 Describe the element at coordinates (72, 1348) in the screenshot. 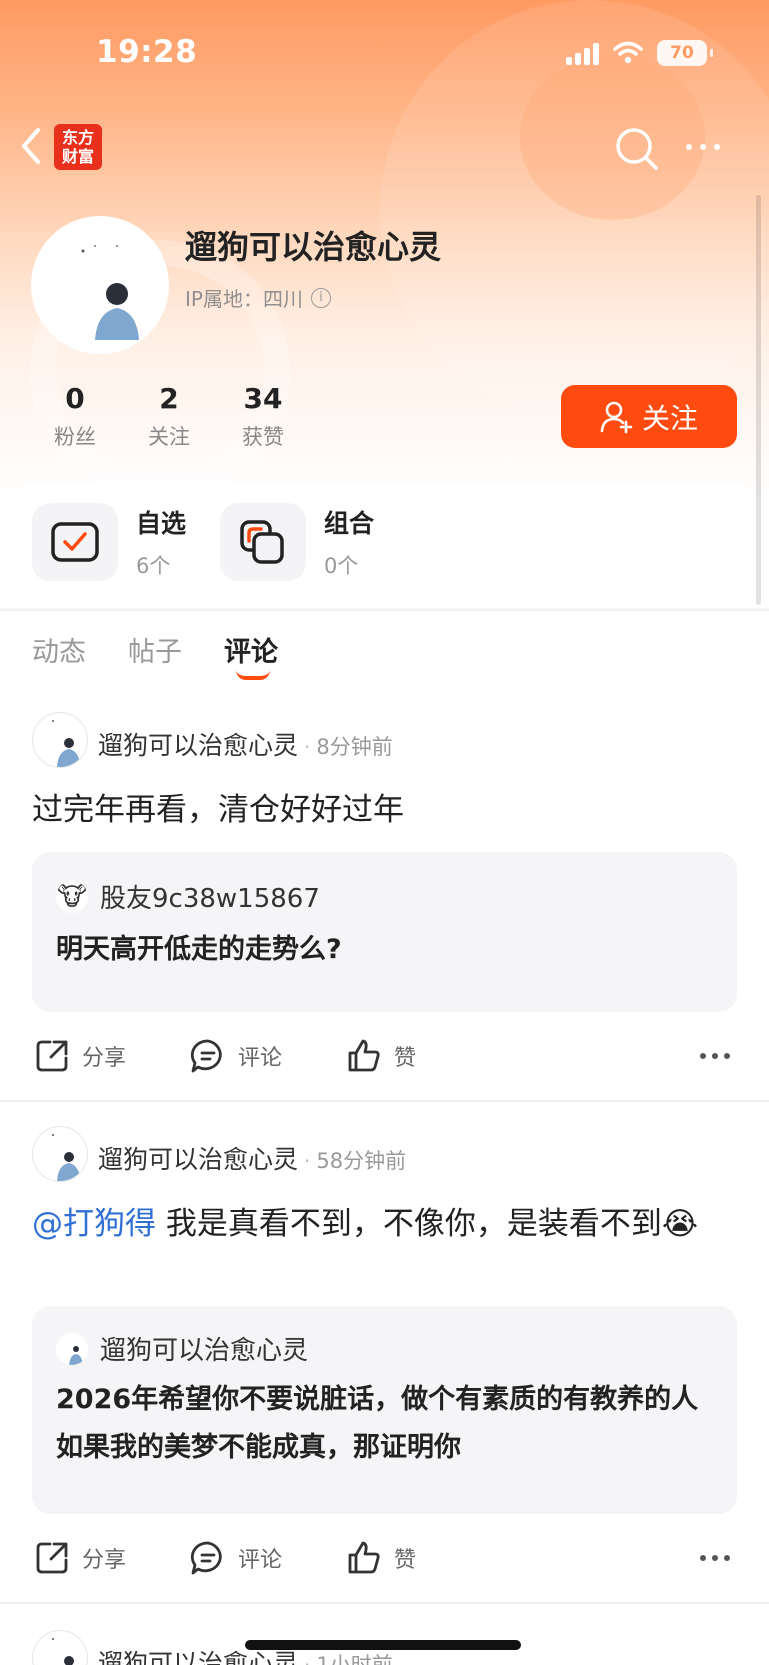

I see `quoted-avatar` at that location.